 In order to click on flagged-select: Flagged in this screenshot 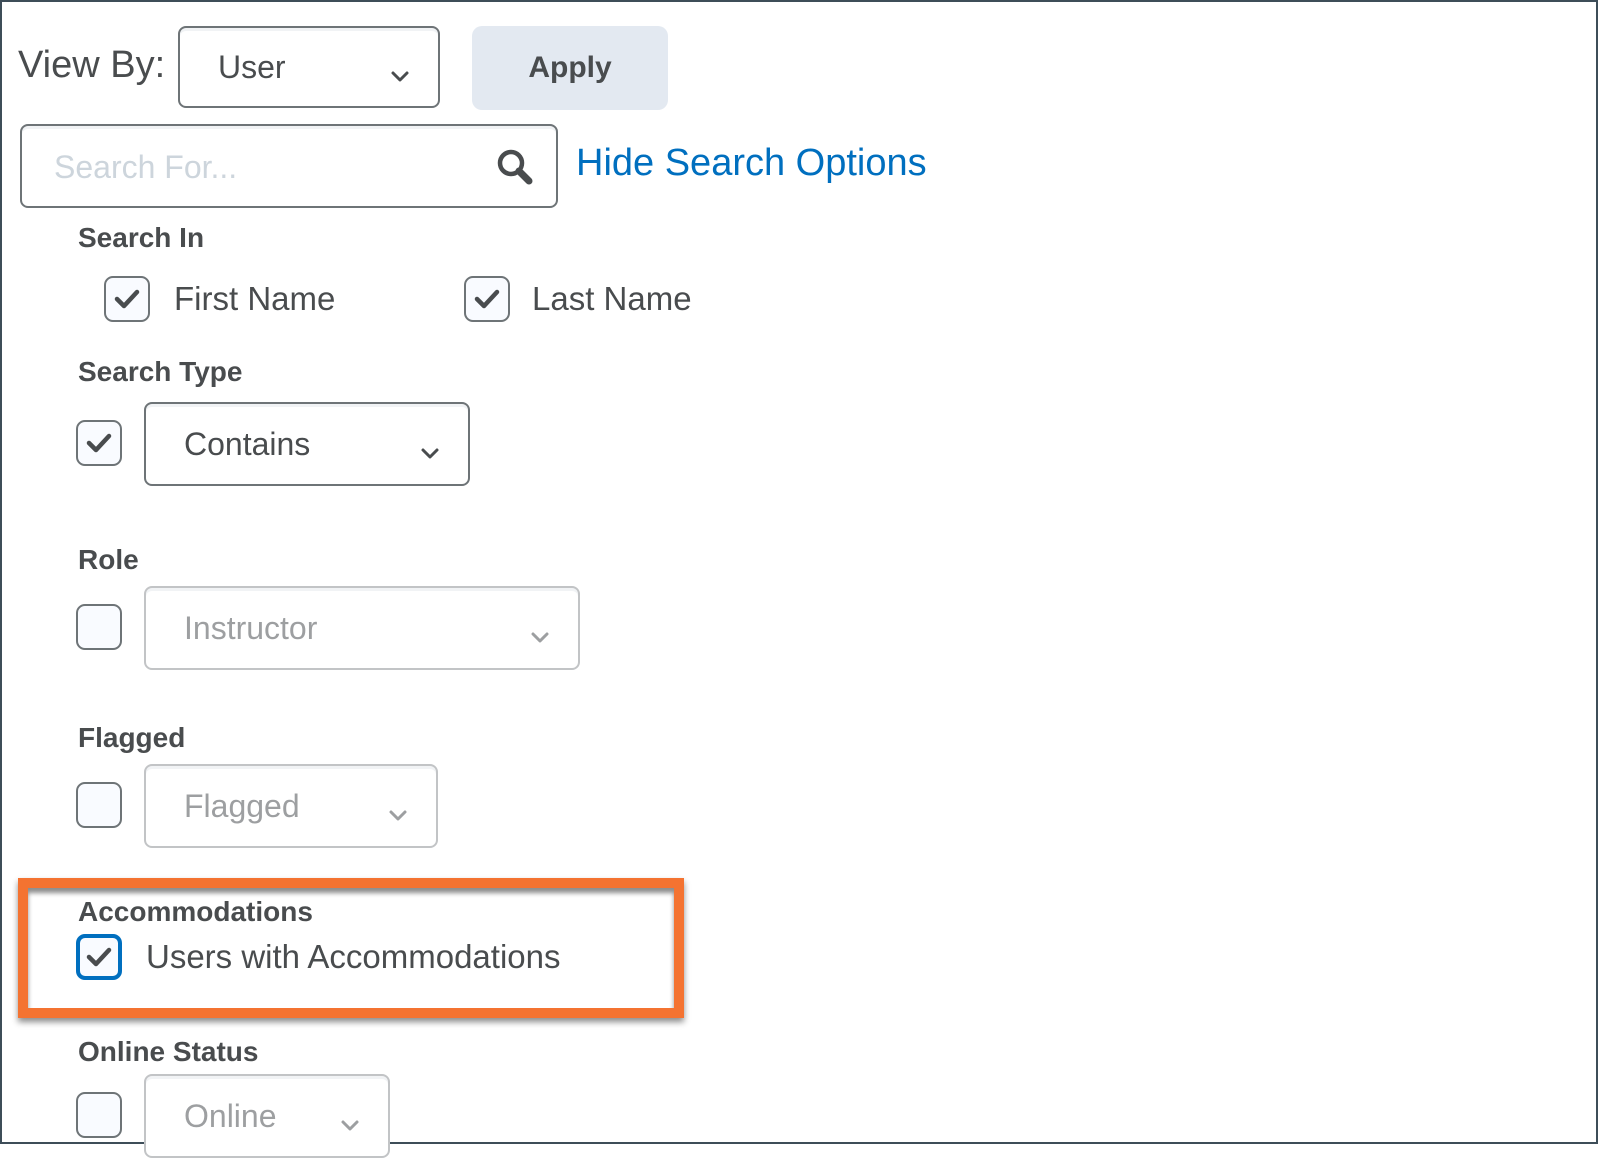, I will do `click(291, 806)`.